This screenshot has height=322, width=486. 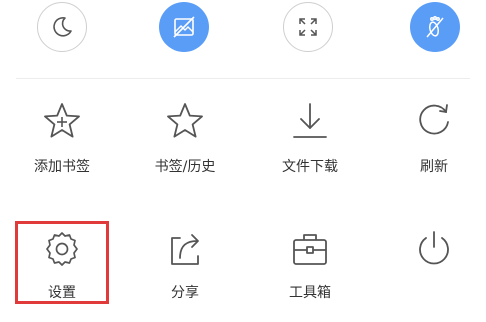 I want to click on add-bookmark-label: 添加书签, so click(x=62, y=167).